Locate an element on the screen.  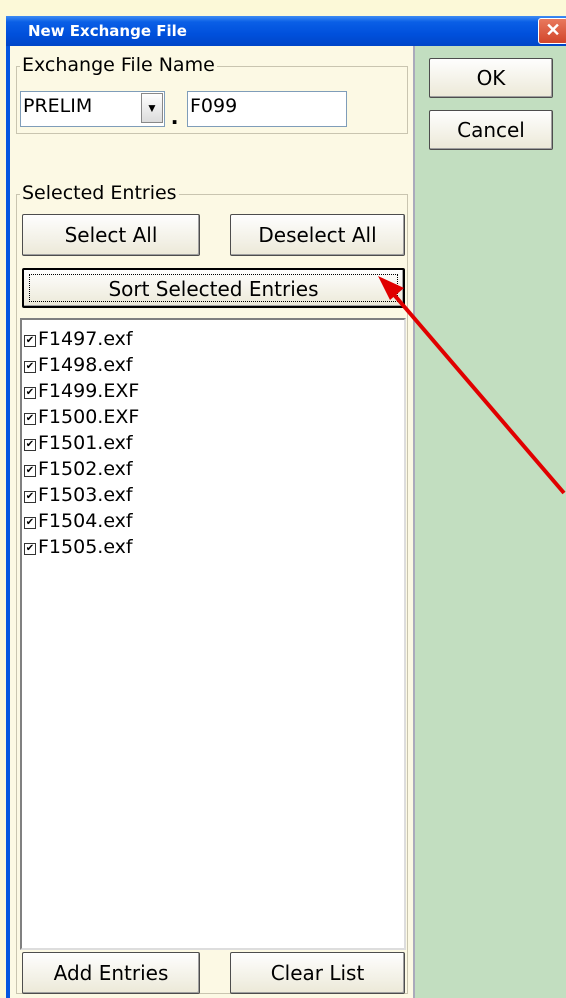
arrow-shaft is located at coordinates (477, 391).